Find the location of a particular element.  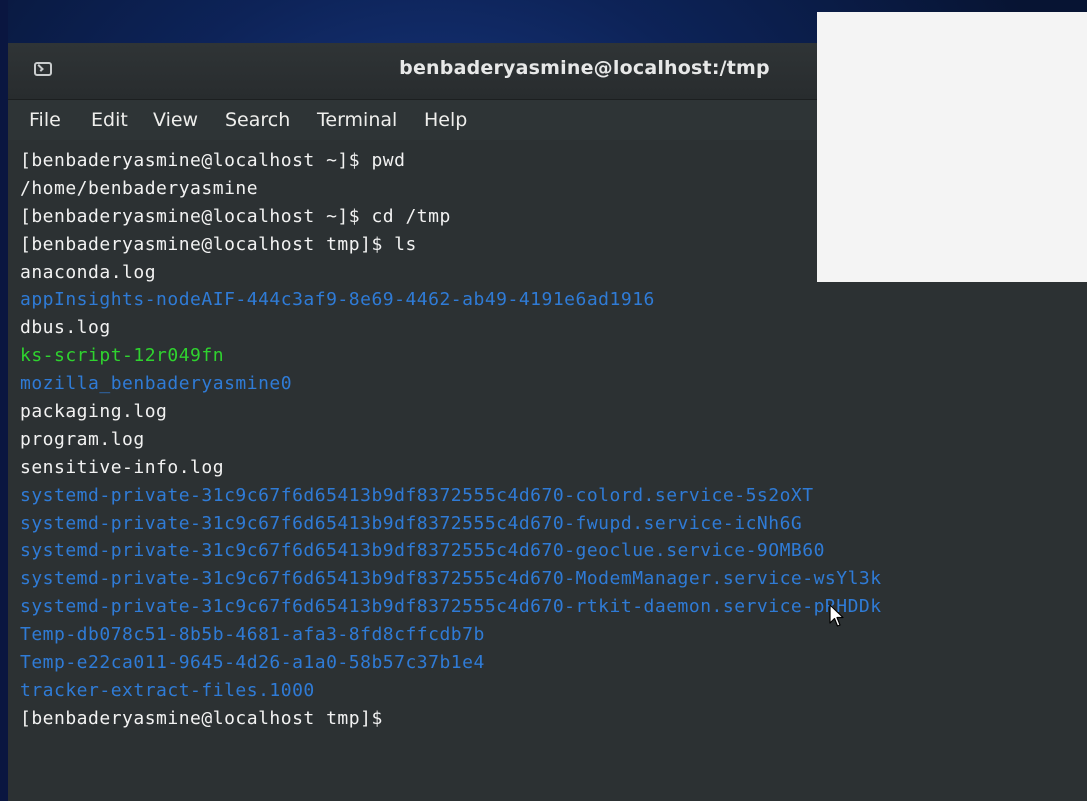

desktop-left-edge is located at coordinates (4, 400).